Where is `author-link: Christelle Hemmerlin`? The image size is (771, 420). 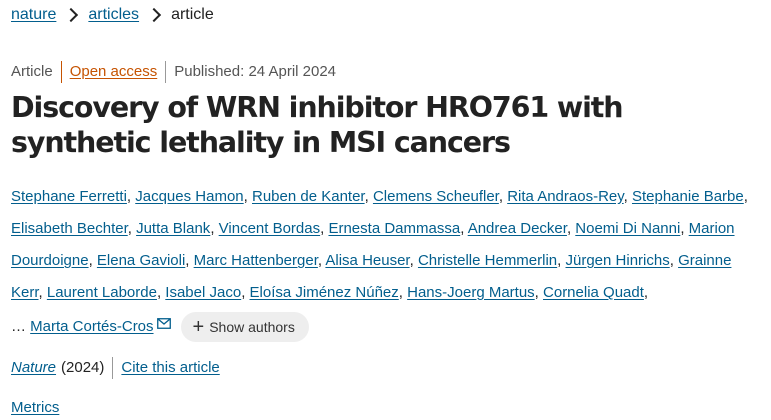
author-link: Christelle Hemmerlin is located at coordinates (487, 260).